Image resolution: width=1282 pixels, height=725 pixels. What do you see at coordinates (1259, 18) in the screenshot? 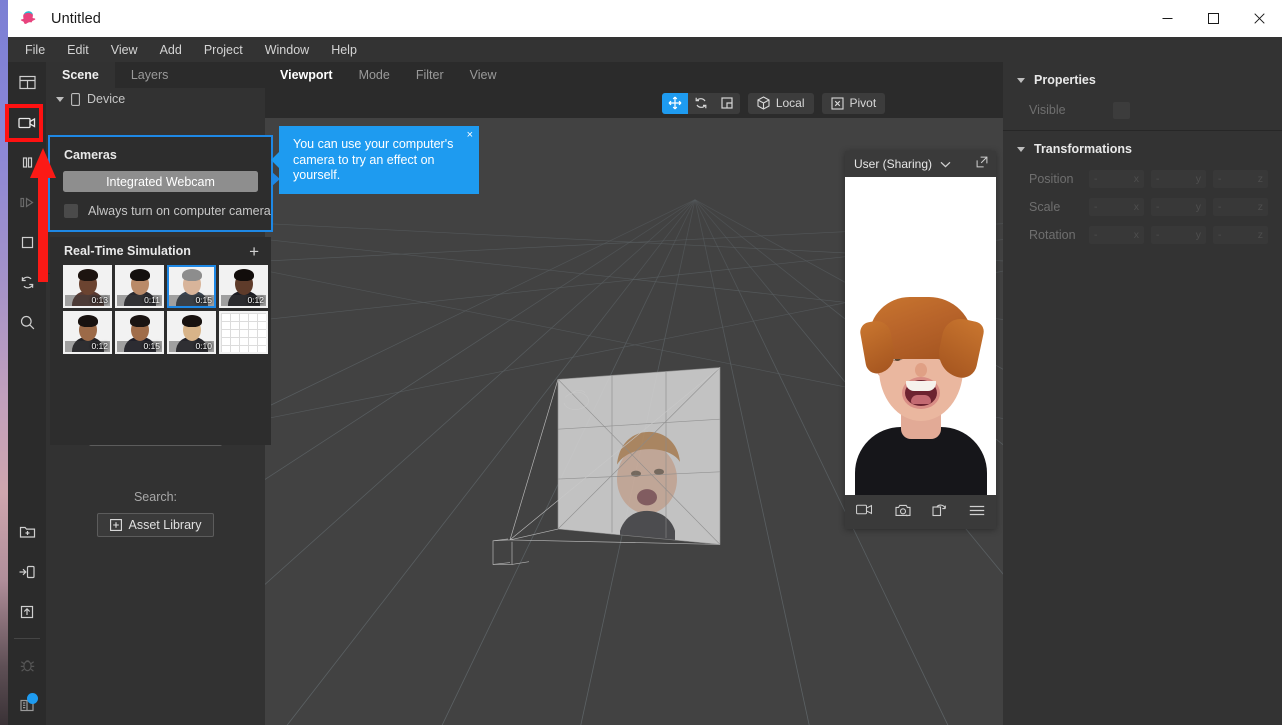
I see `close-button` at bounding box center [1259, 18].